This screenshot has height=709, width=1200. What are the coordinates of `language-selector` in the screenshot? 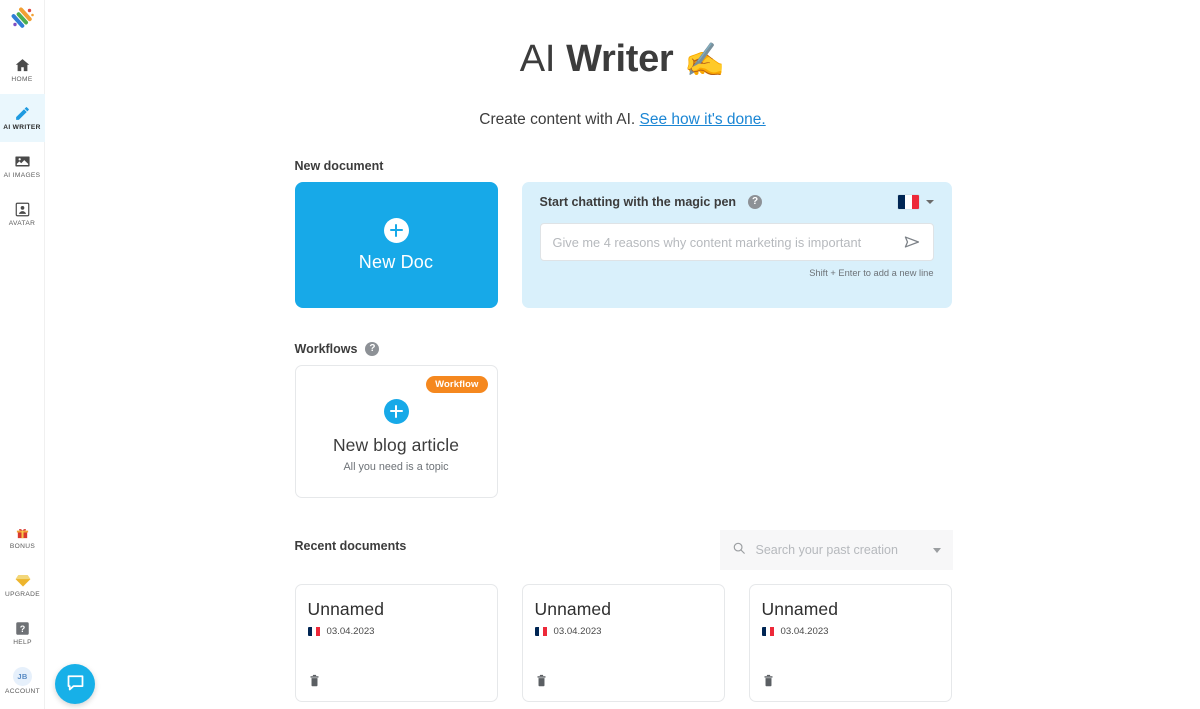 It's located at (915, 202).